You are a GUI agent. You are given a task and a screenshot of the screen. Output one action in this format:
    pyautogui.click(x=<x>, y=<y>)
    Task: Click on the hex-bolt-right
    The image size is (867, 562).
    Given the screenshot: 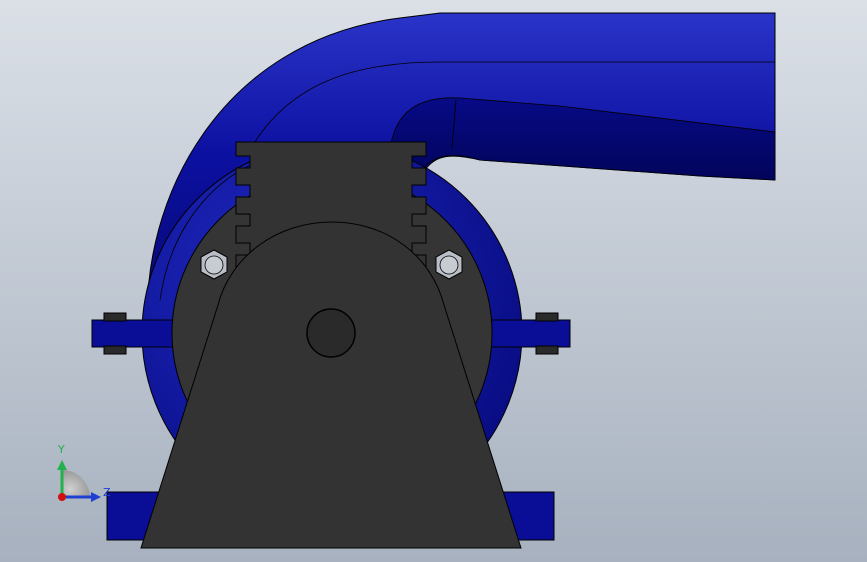 What is the action you would take?
    pyautogui.click(x=449, y=264)
    